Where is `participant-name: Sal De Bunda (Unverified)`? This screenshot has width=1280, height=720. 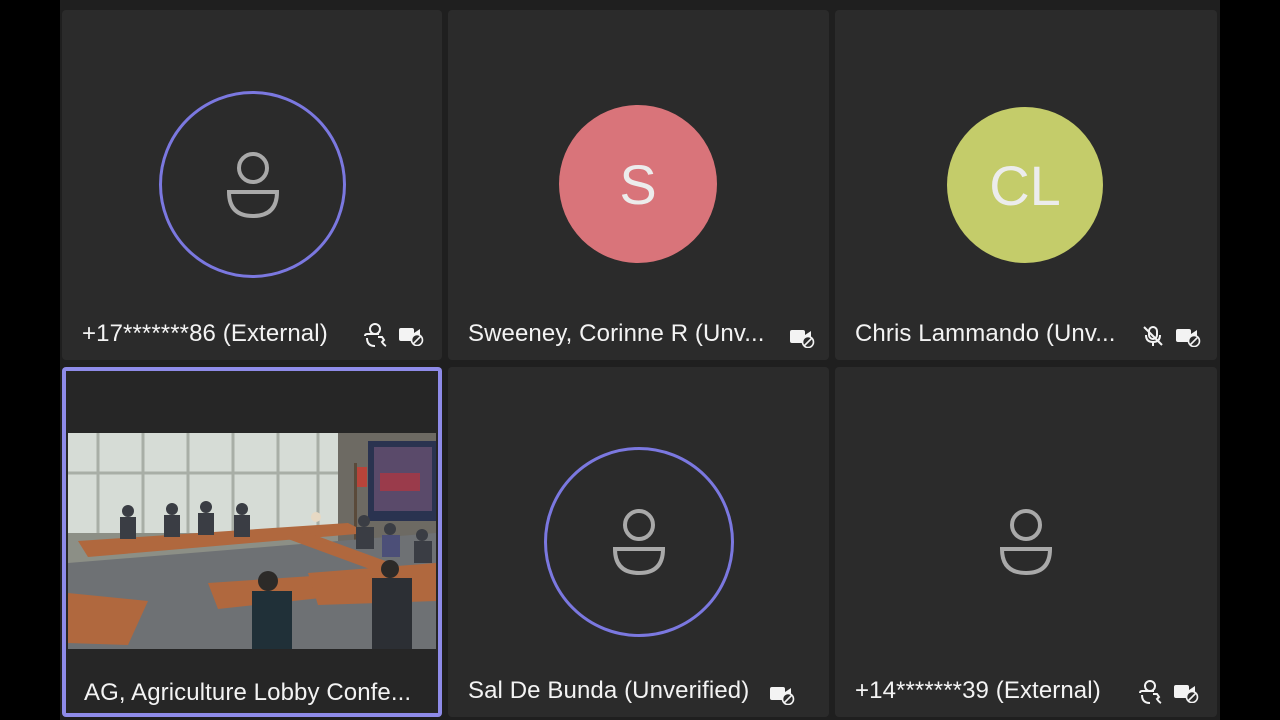
participant-name: Sal De Bunda (Unverified) is located at coordinates (609, 690).